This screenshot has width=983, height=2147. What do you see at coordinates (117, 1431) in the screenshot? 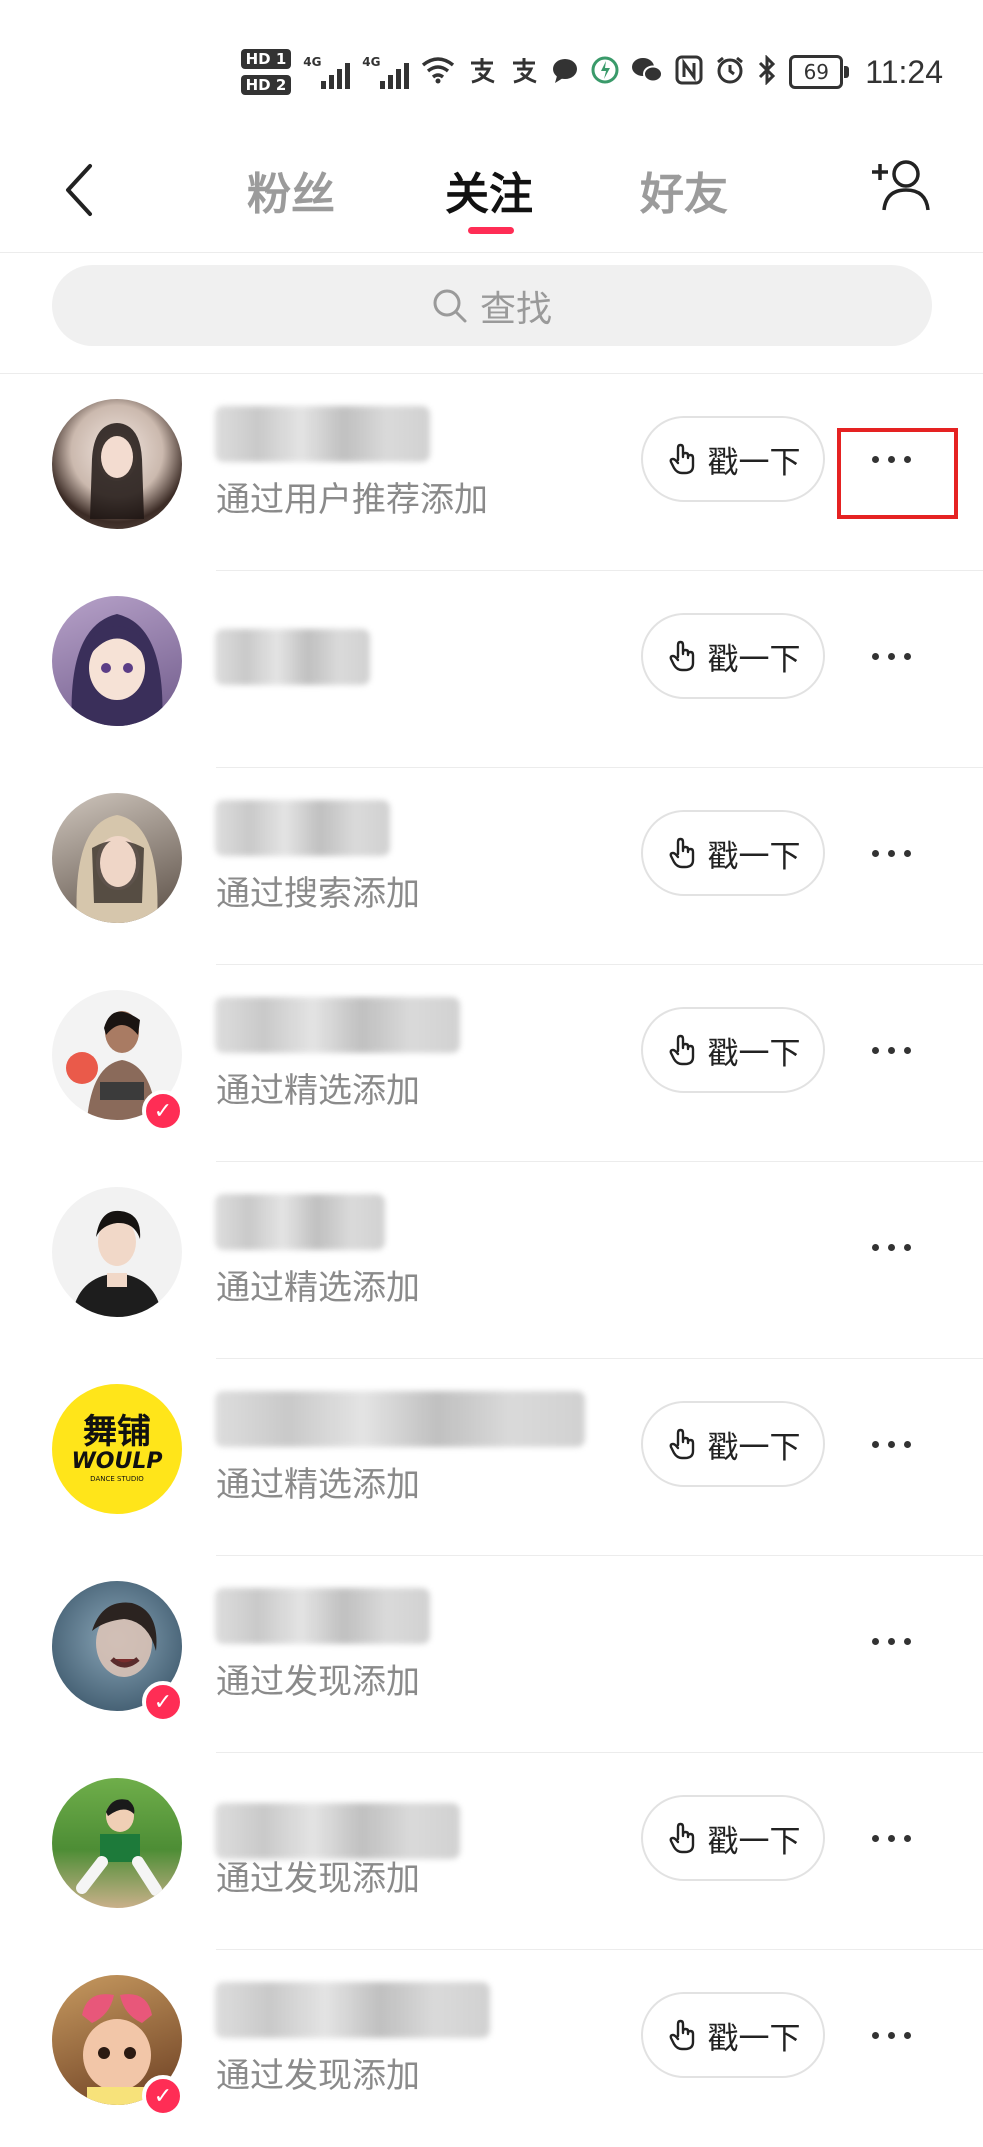
I see `studio-logo-top: 舞铺` at bounding box center [117, 1431].